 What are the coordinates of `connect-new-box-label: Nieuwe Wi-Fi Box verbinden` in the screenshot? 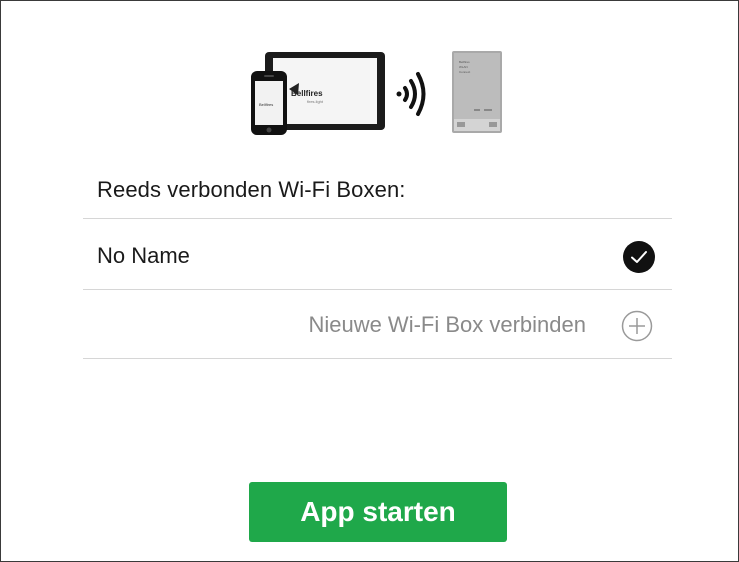 It's located at (447, 324).